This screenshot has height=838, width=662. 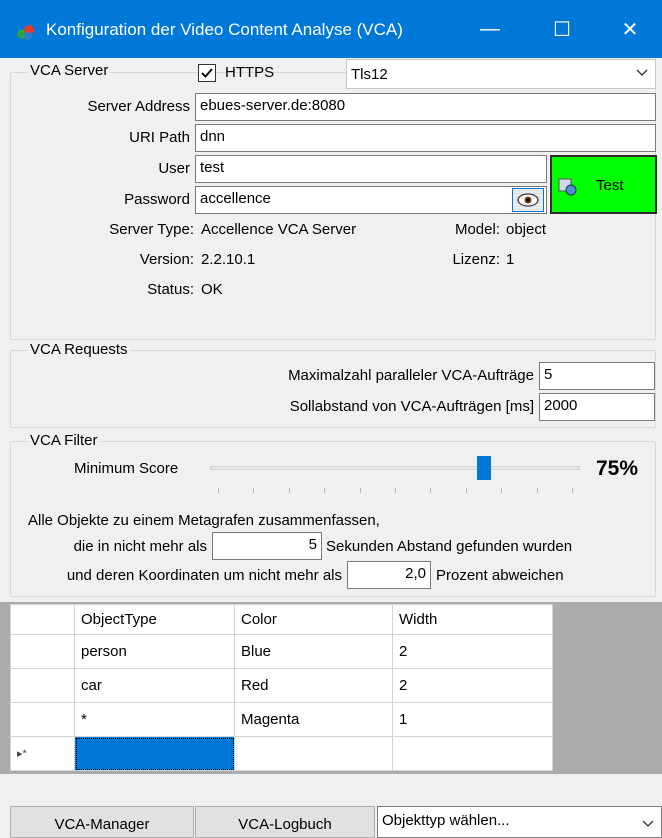 I want to click on user-input: test, so click(x=371, y=169).